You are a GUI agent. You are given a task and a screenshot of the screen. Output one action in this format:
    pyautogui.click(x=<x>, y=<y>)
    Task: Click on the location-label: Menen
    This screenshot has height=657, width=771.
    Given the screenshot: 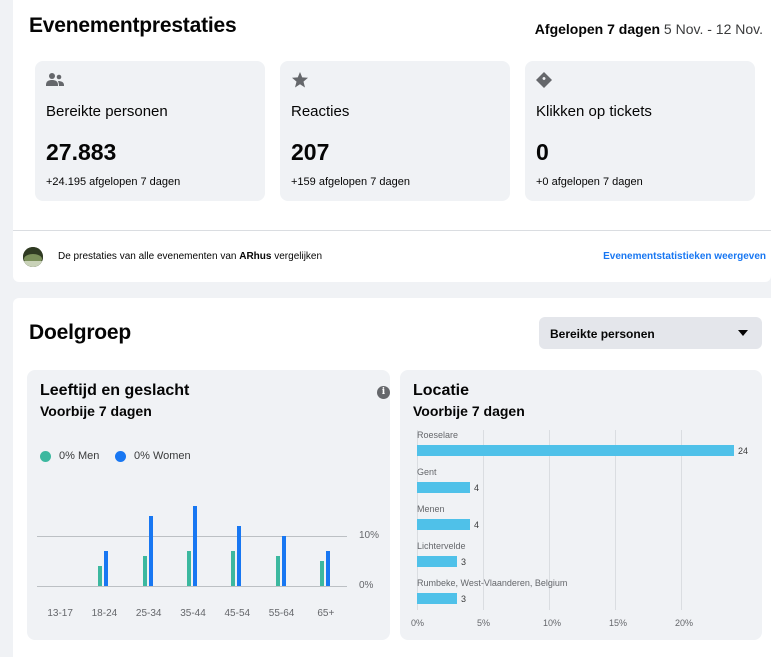 What is the action you would take?
    pyautogui.click(x=431, y=509)
    